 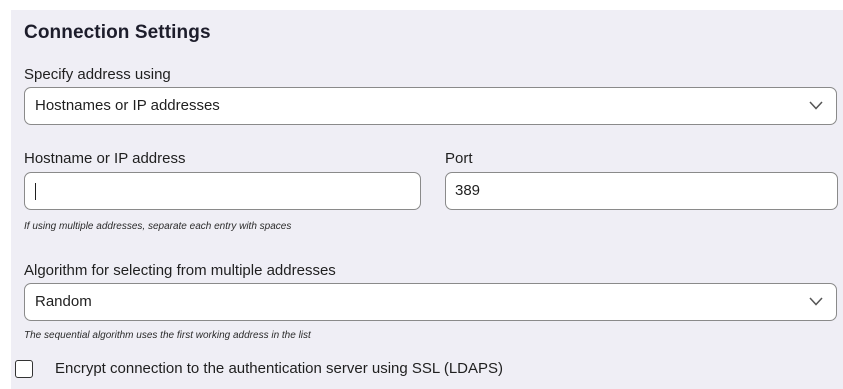 I want to click on port-value: 389, so click(x=468, y=190).